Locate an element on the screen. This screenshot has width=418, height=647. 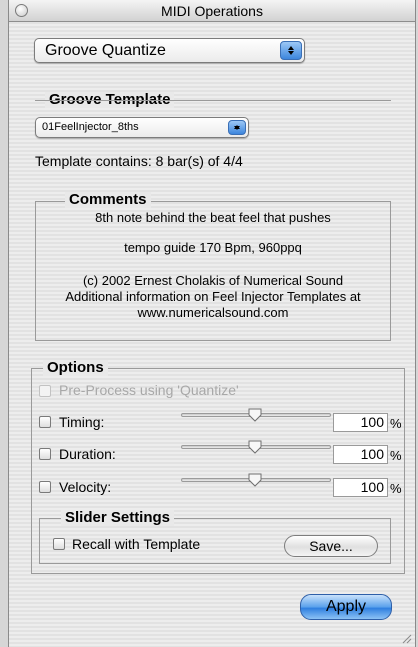
groove-template-rule is located at coordinates (213, 100).